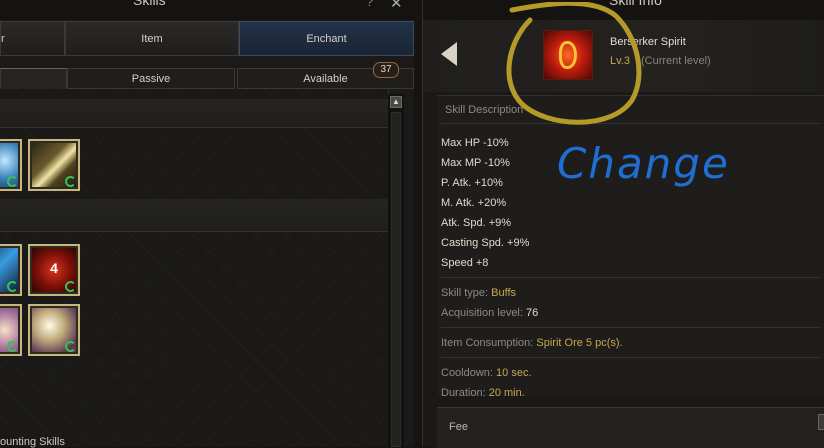 This screenshot has width=824, height=448. I want to click on tab-active-skills-label: r, so click(3, 39).